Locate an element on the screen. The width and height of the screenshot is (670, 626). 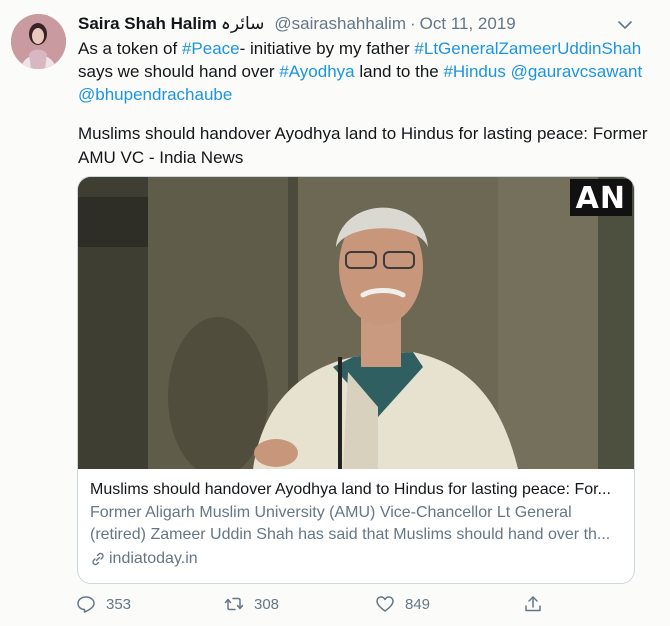
tweet-actions: 353 308 849 is located at coordinates (316, 606).